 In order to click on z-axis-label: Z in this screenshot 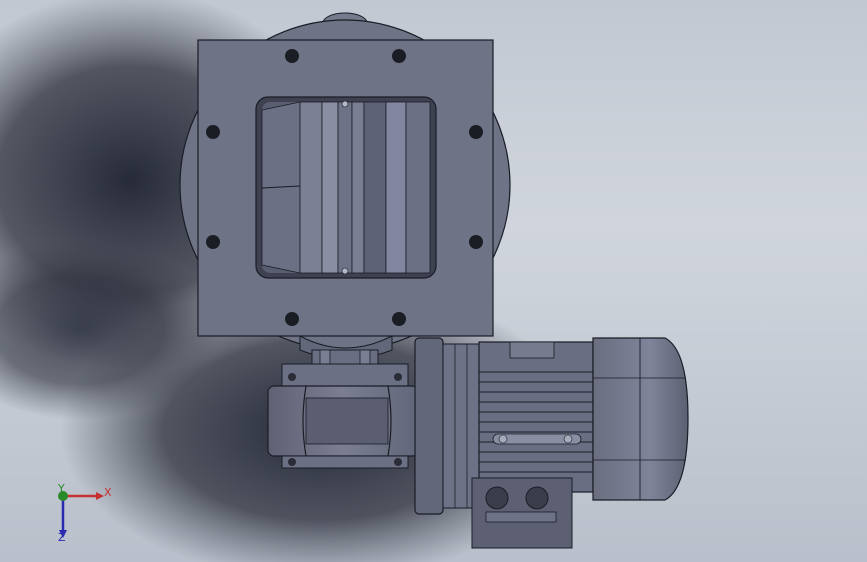, I will do `click(62, 537)`.